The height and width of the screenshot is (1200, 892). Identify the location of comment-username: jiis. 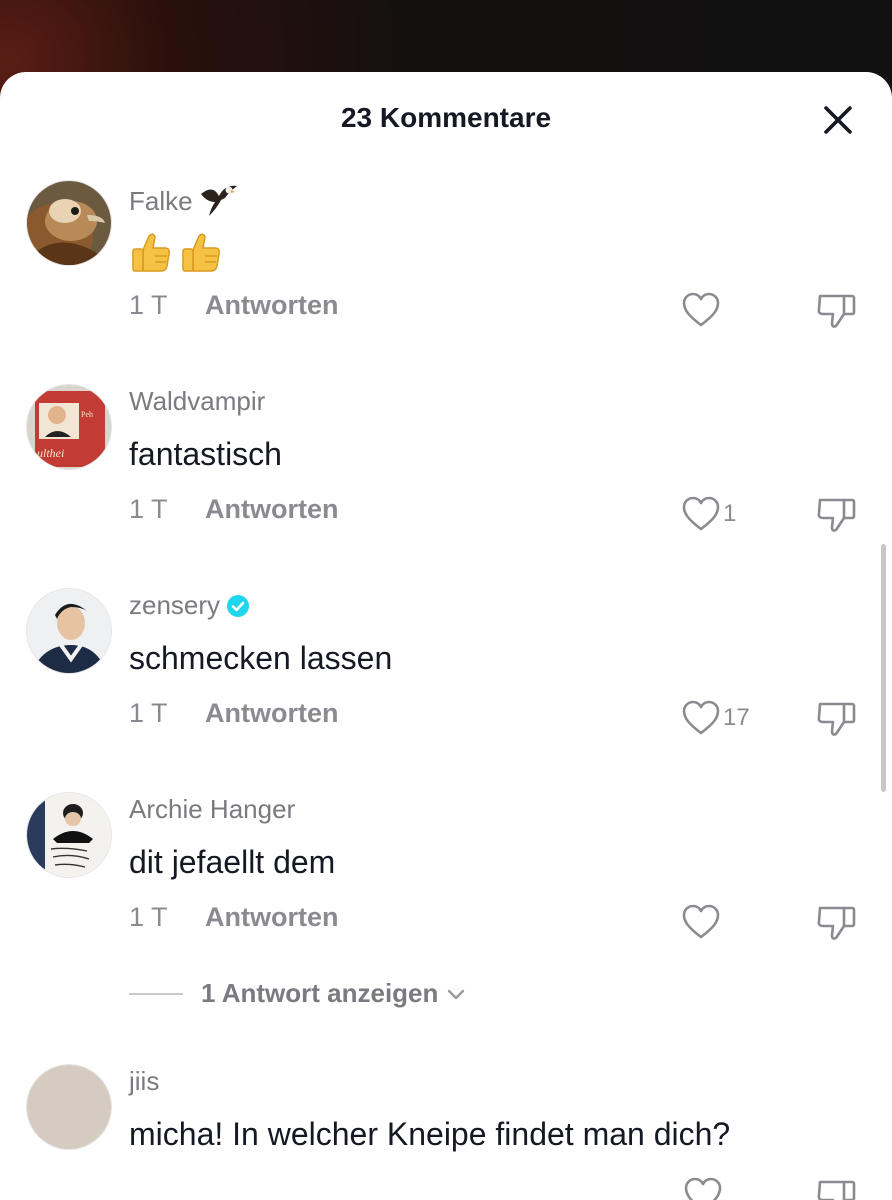
(144, 1081).